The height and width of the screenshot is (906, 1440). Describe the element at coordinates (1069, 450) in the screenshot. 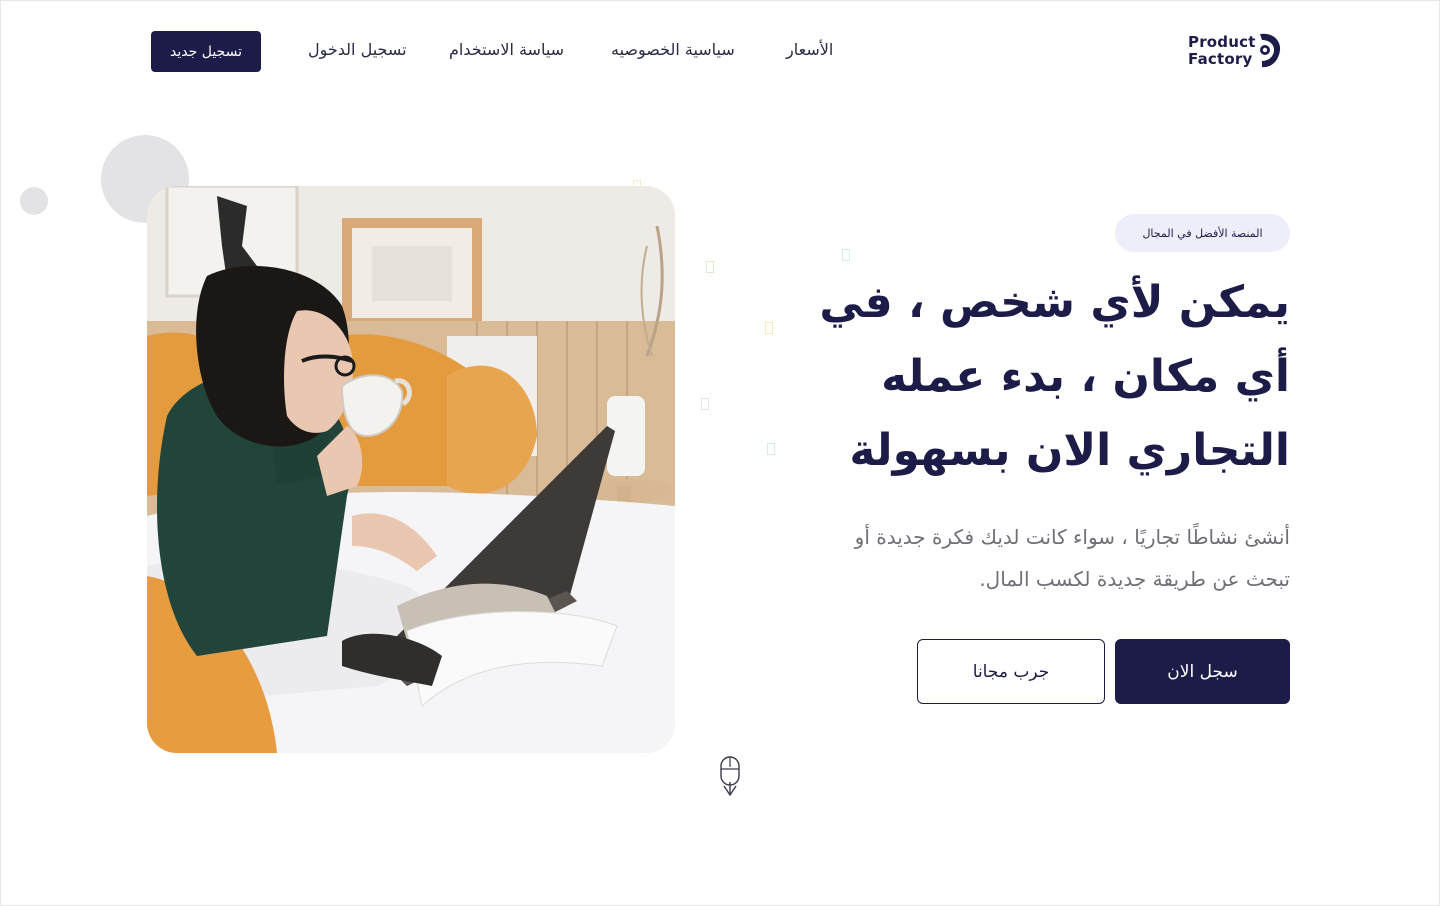

I see `hero-title-line-3: التجاري الان بسهولة` at that location.